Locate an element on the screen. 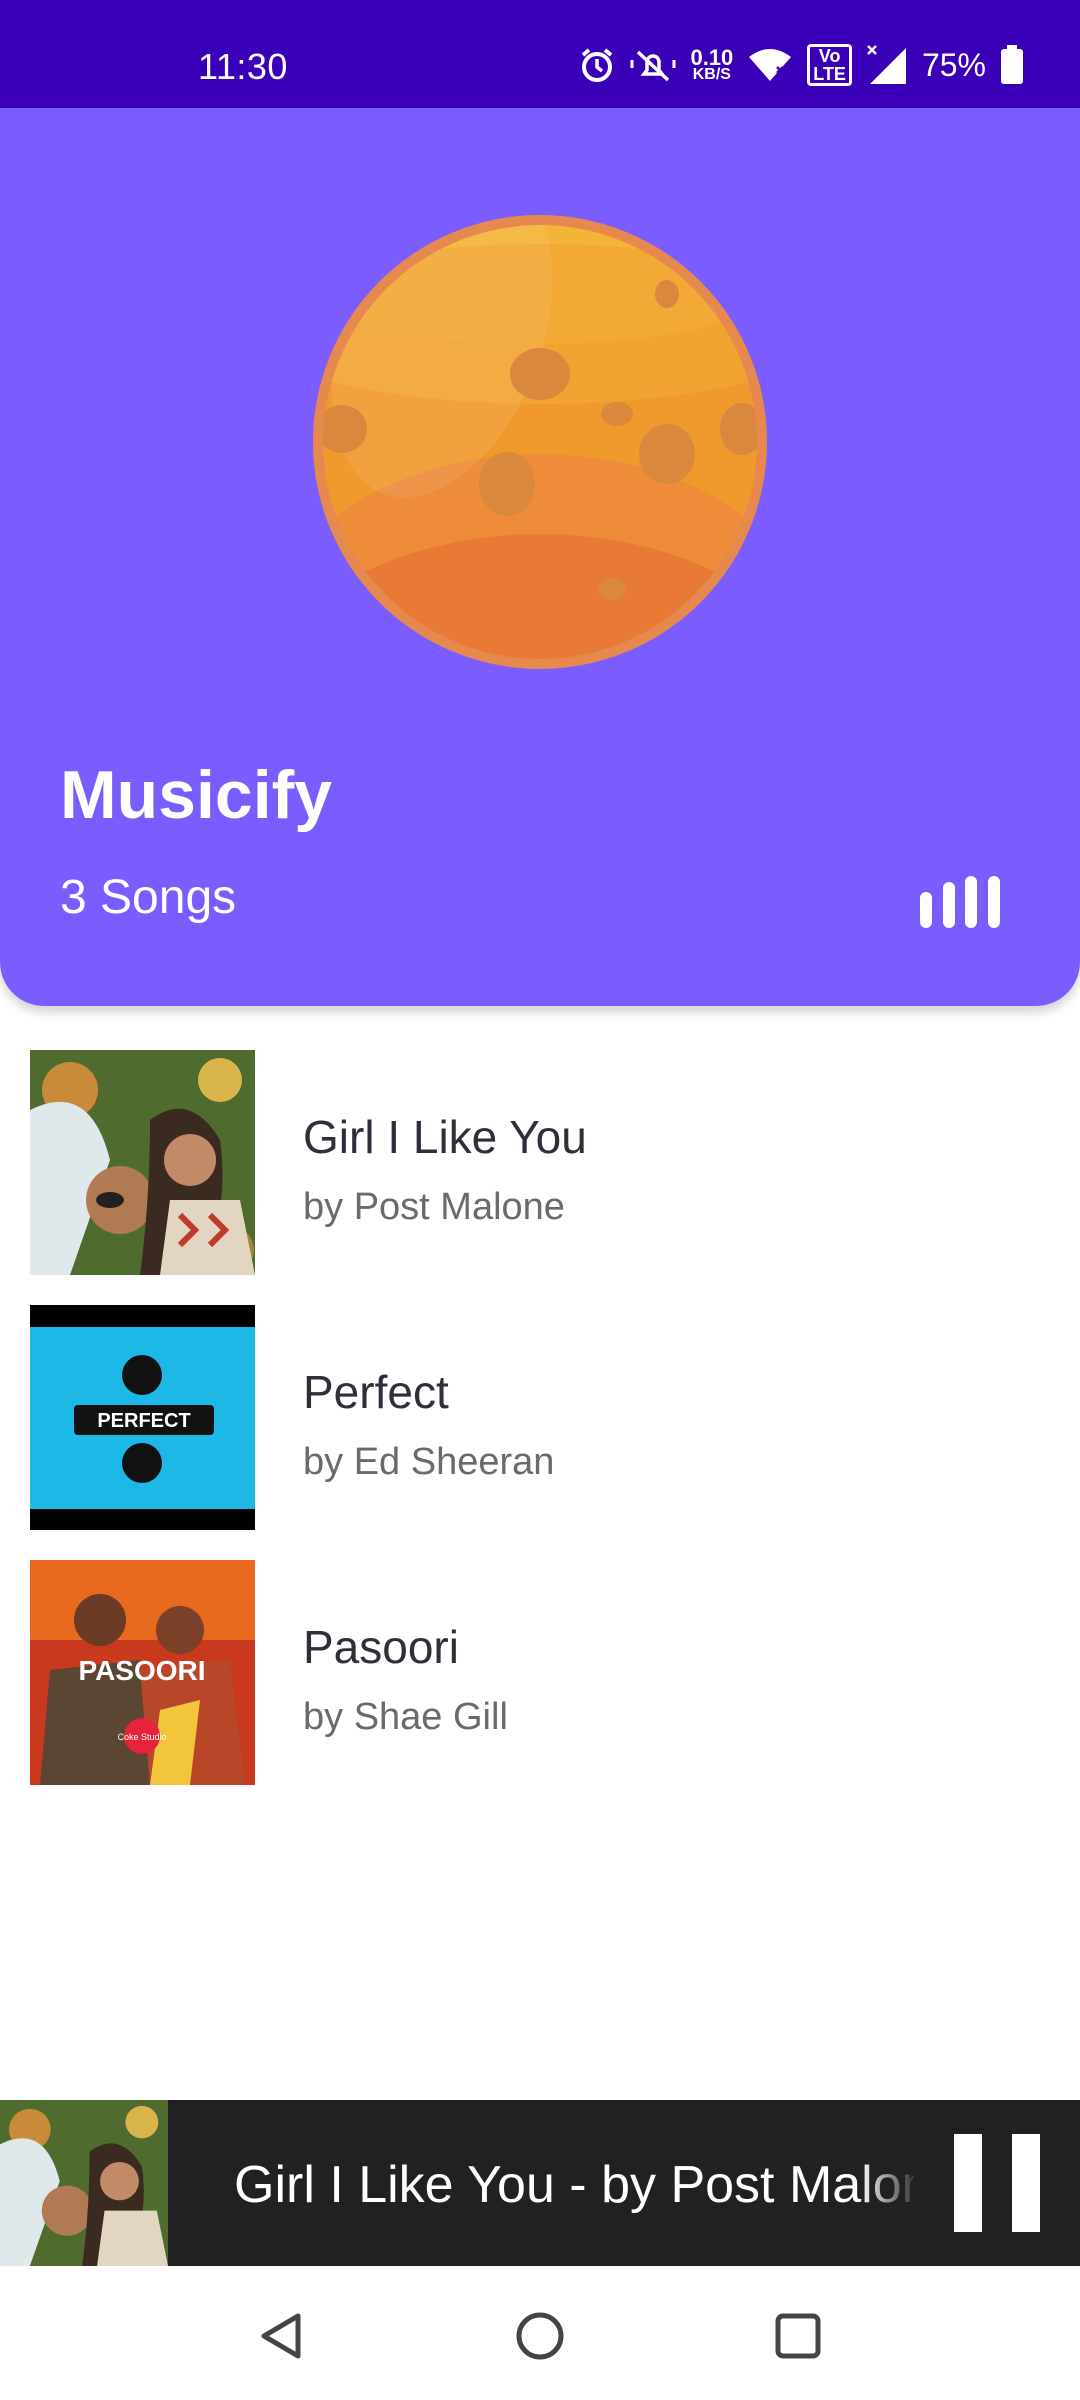  status-icons: 0.10 KB/S Vo LTE 75% is located at coordinates (801, 65).